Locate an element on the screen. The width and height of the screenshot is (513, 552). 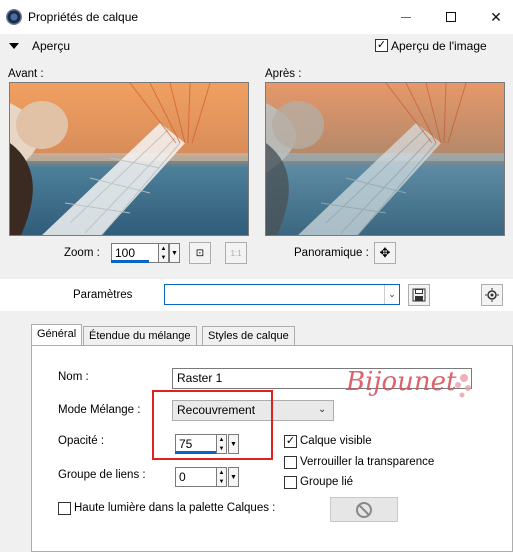
highlight-color-button is located at coordinates (364, 509).